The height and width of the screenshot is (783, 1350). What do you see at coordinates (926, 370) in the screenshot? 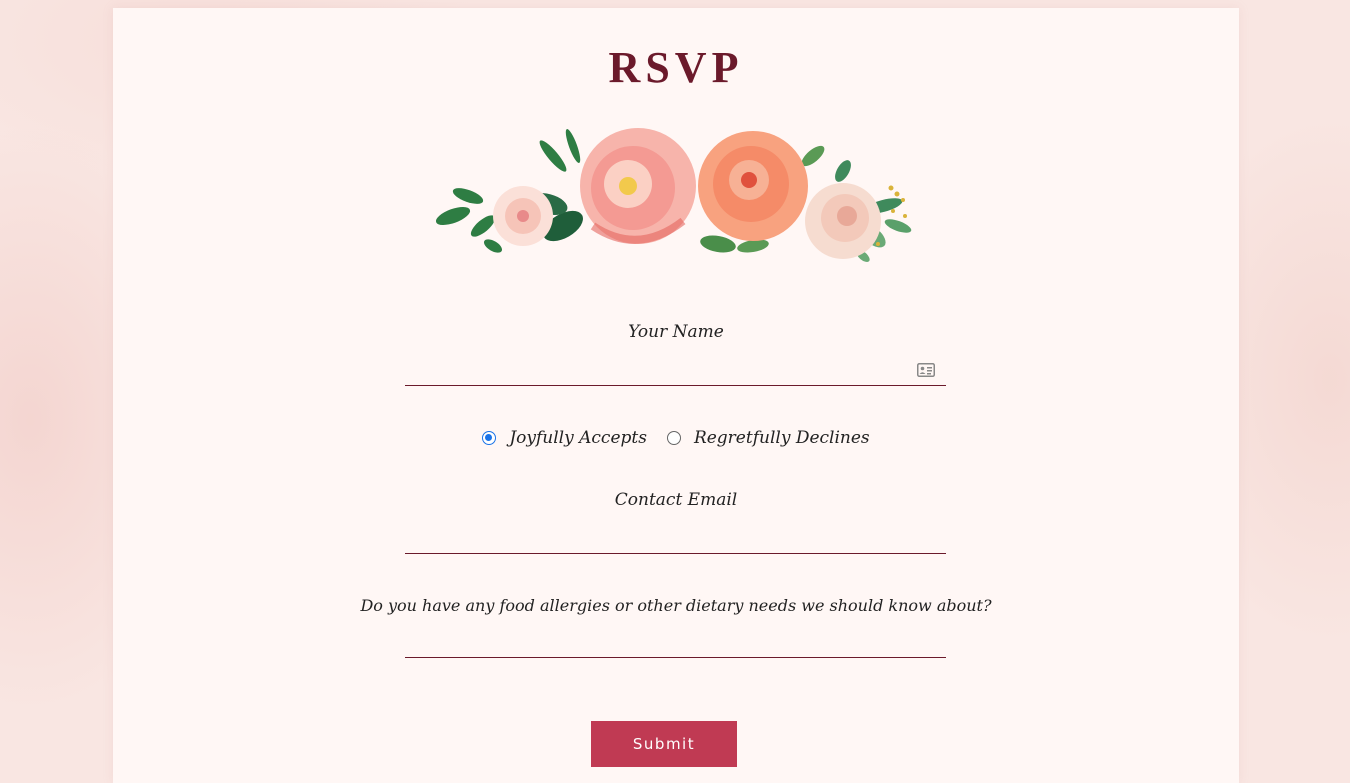
I see `contact-card-icon` at bounding box center [926, 370].